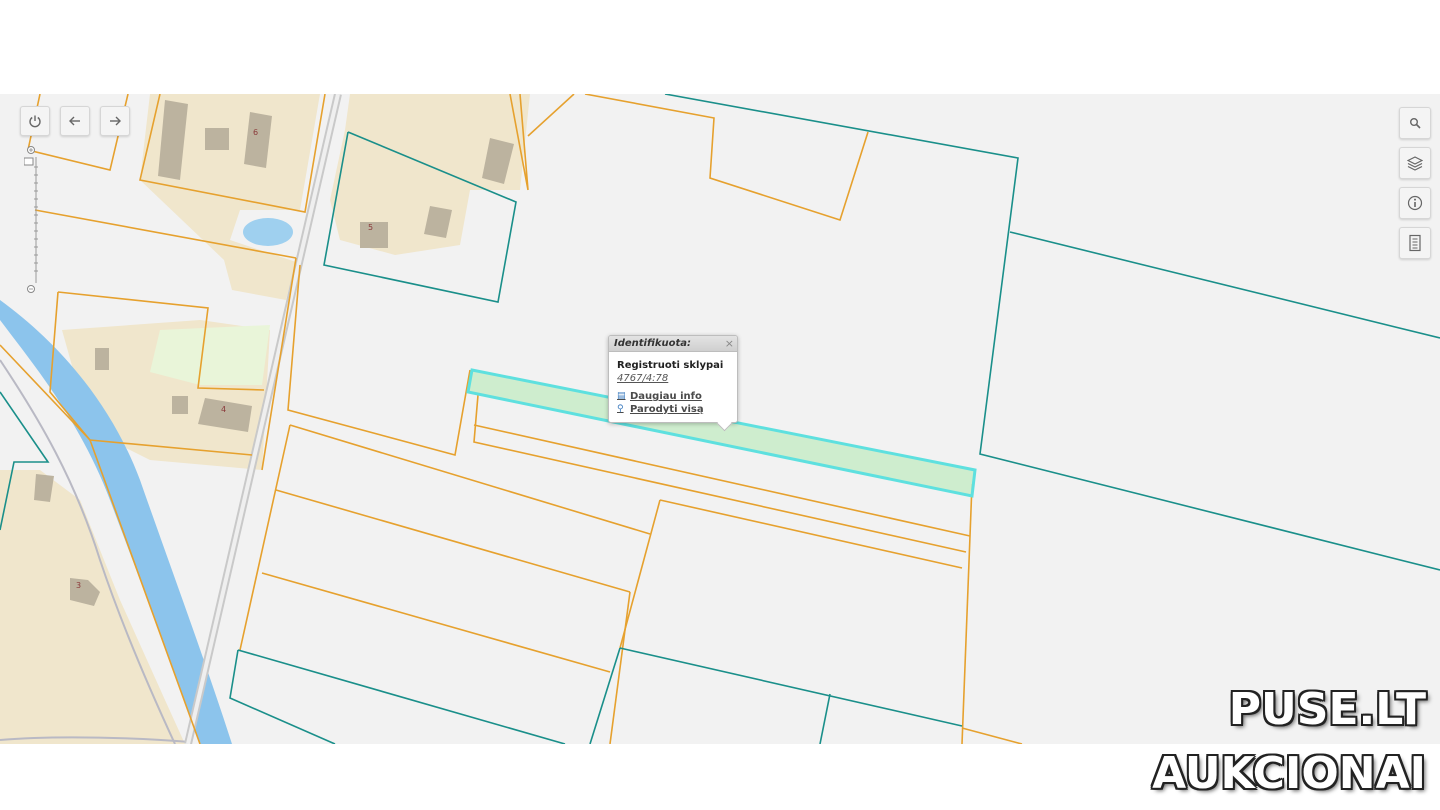 The width and height of the screenshot is (1440, 810). I want to click on info-icon, so click(1415, 203).